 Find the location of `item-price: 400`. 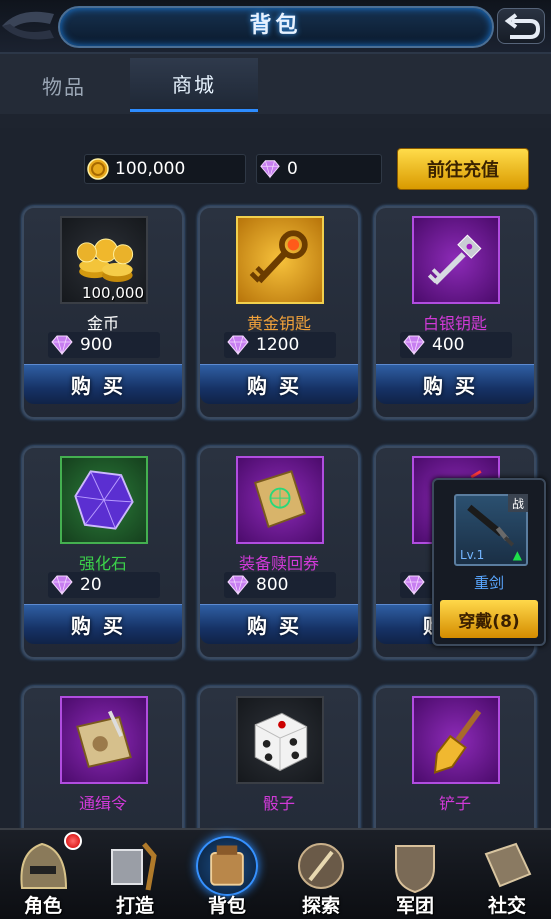

item-price: 400 is located at coordinates (456, 345).